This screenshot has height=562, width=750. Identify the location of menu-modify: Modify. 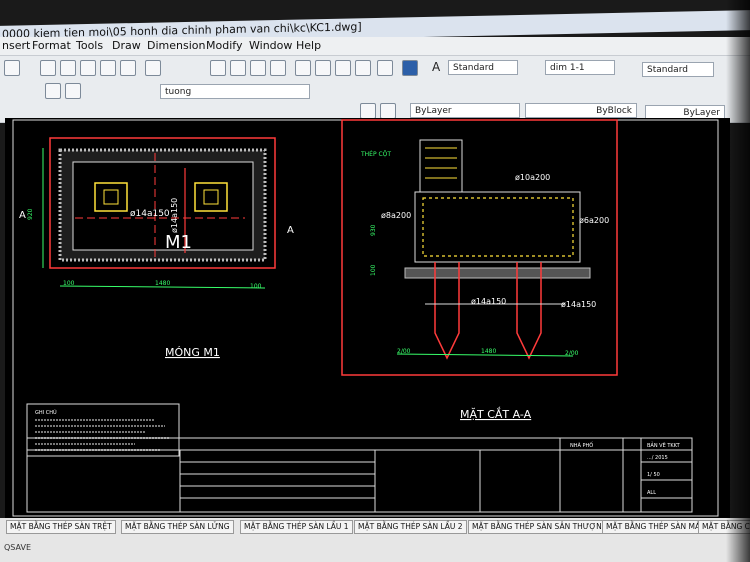
(224, 45).